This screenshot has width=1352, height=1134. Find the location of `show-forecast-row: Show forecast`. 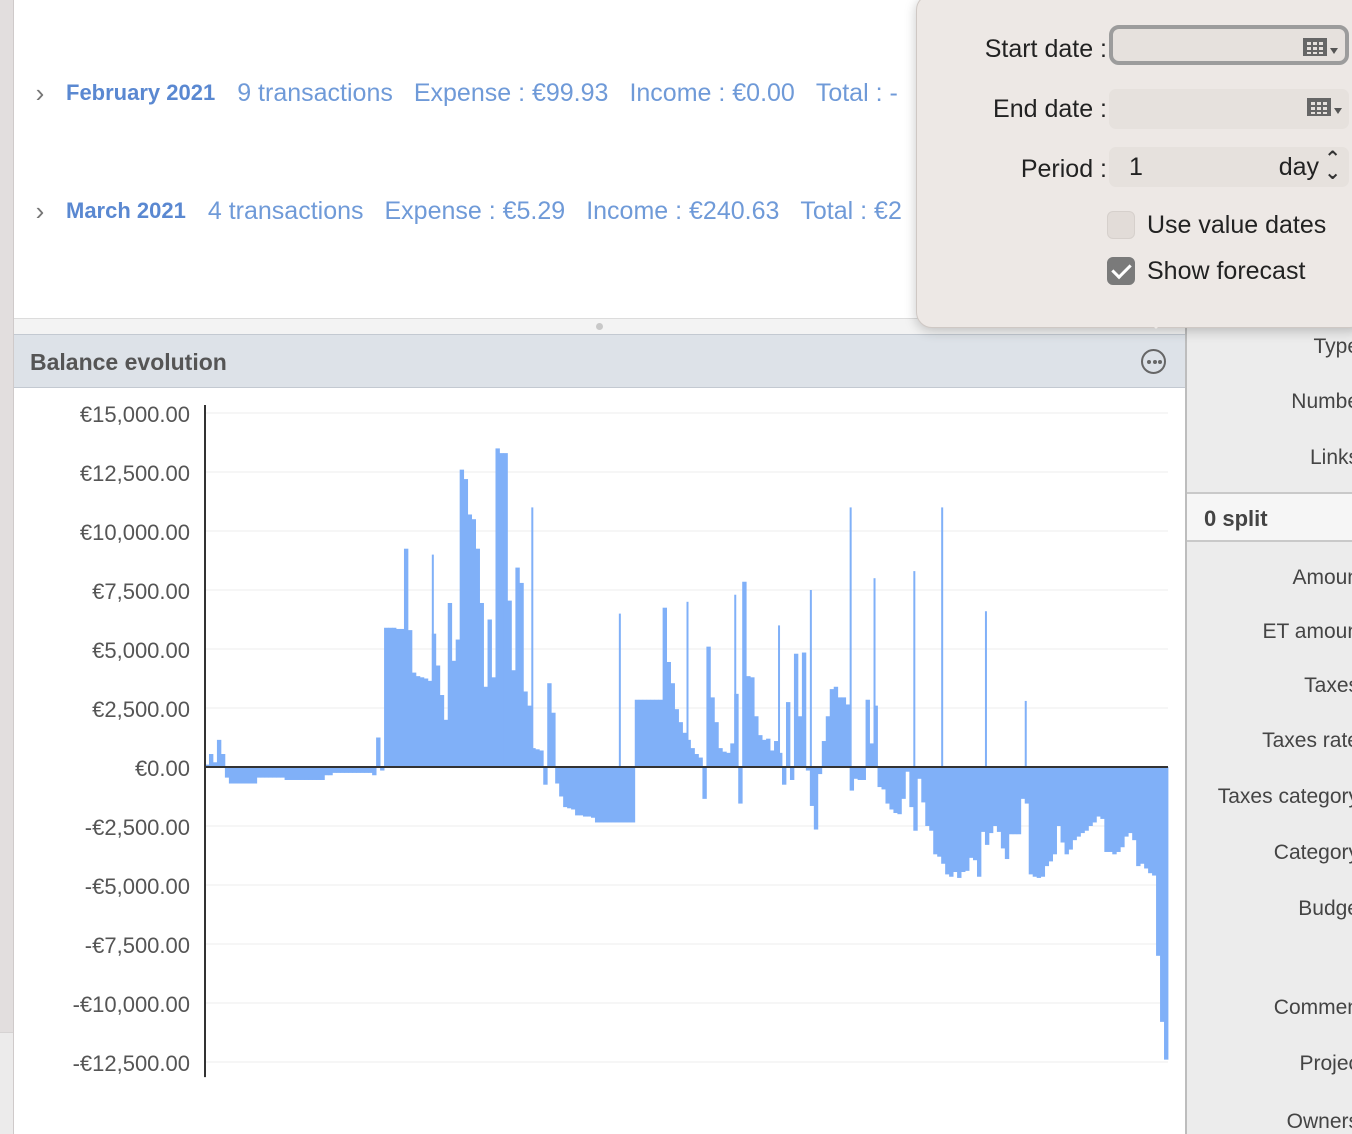

show-forecast-row: Show forecast is located at coordinates (1206, 271).